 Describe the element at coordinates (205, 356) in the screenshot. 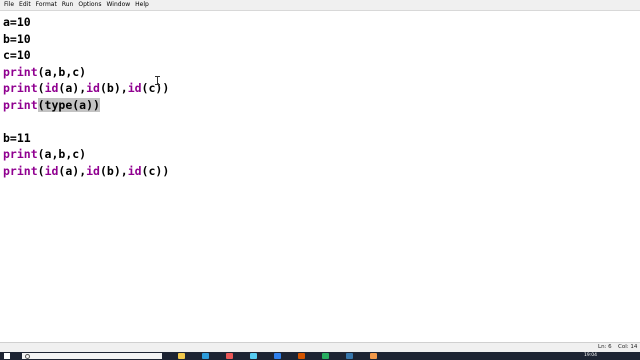

I see `edge-icon` at that location.